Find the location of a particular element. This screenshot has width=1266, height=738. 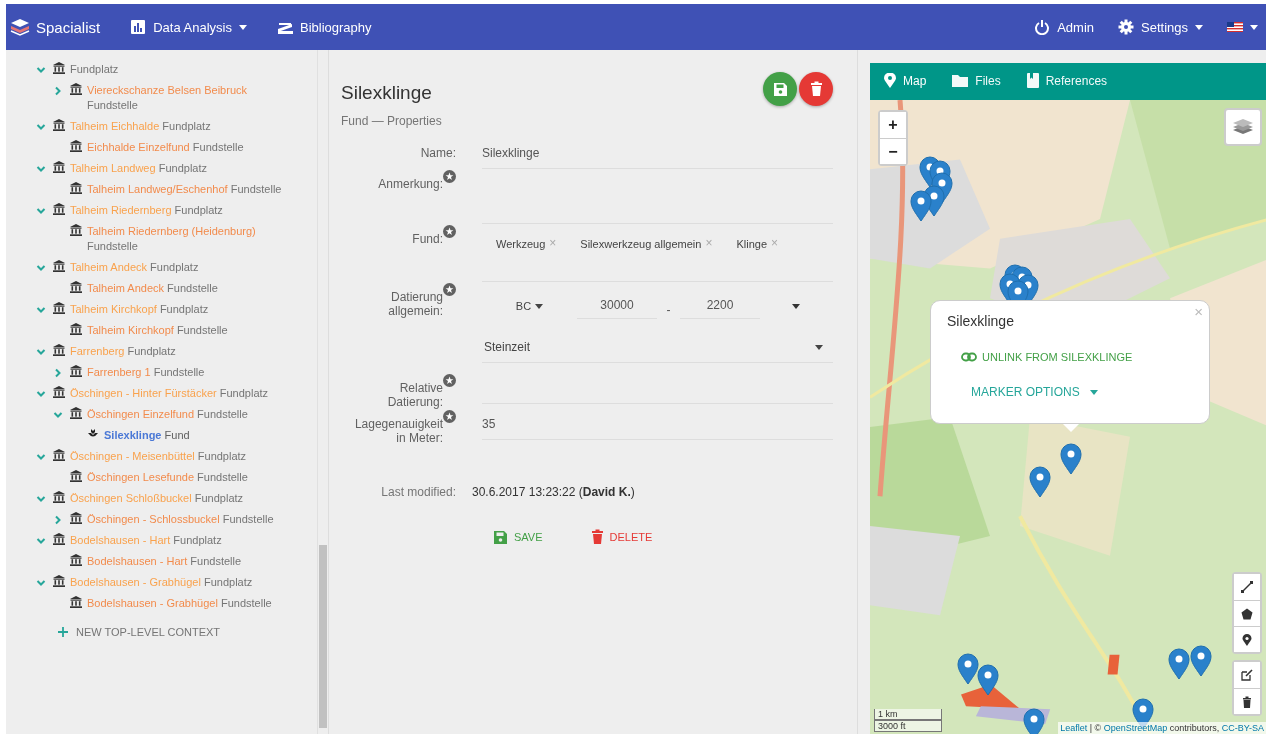

tree-item: Farrenberg 1 Fundstelle is located at coordinates (187, 372).